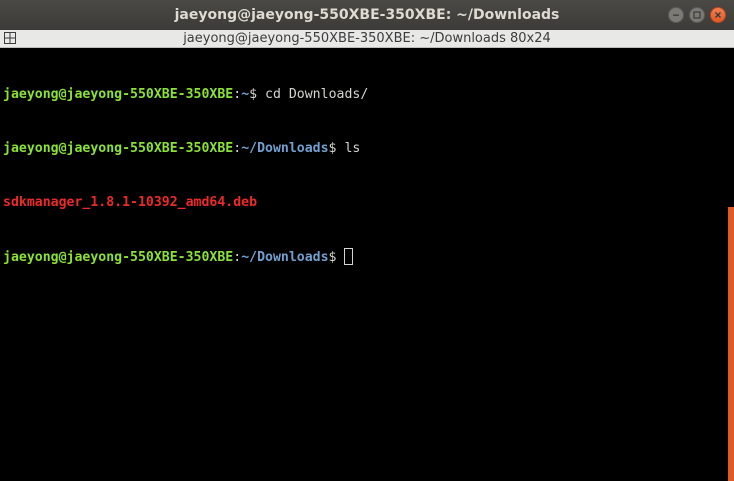 This screenshot has width=734, height=481. I want to click on scrollbar-thumb, so click(731, 344).